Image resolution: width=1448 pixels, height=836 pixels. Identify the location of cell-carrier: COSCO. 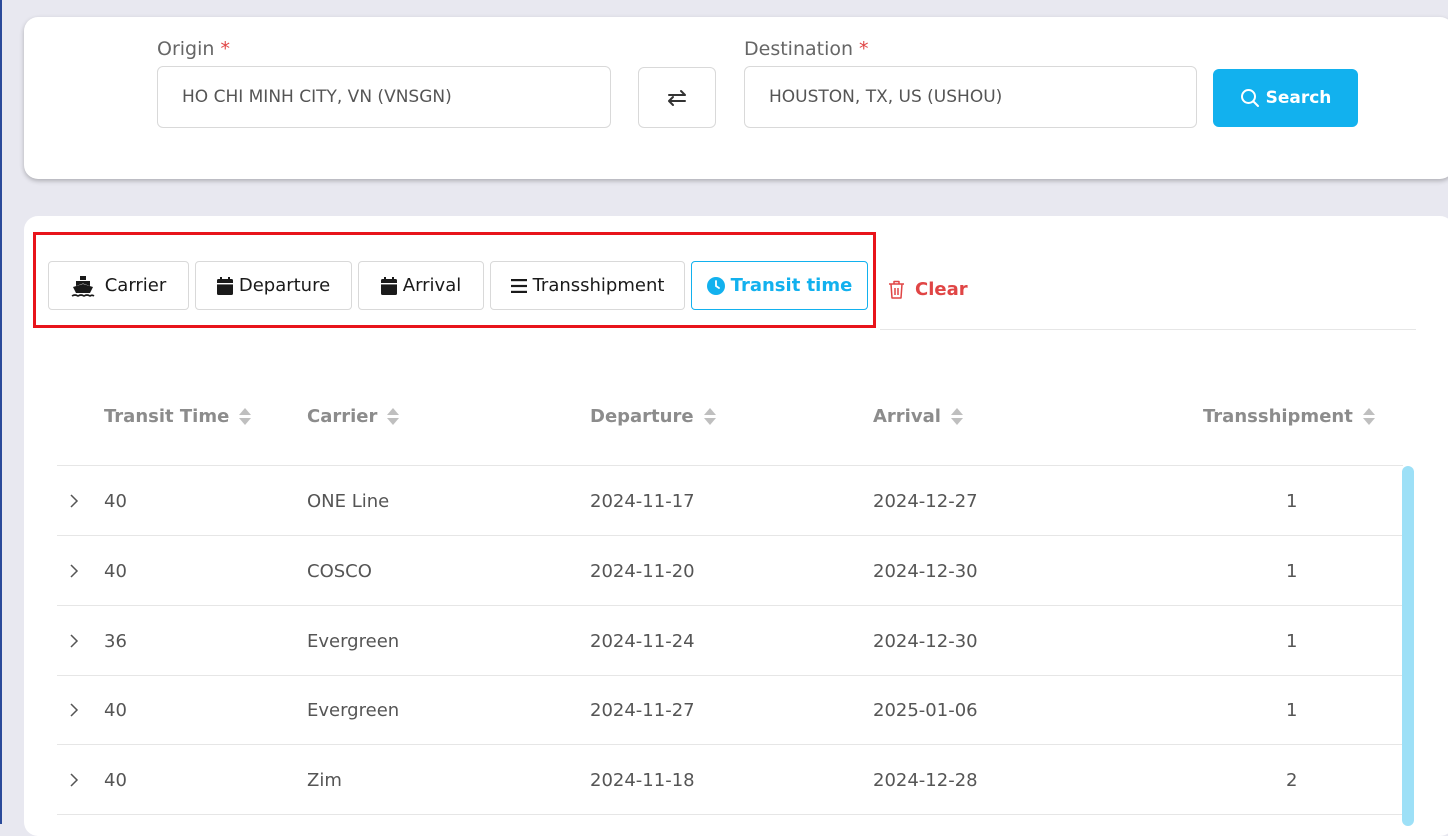
(339, 571).